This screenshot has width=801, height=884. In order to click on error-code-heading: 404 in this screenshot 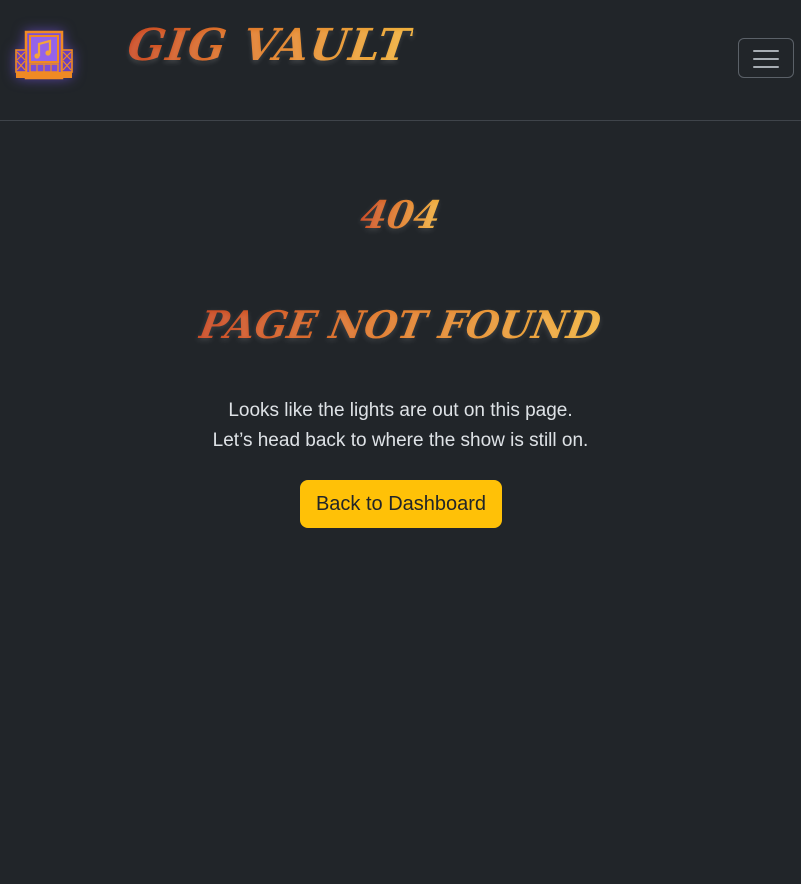, I will do `click(400, 214)`.